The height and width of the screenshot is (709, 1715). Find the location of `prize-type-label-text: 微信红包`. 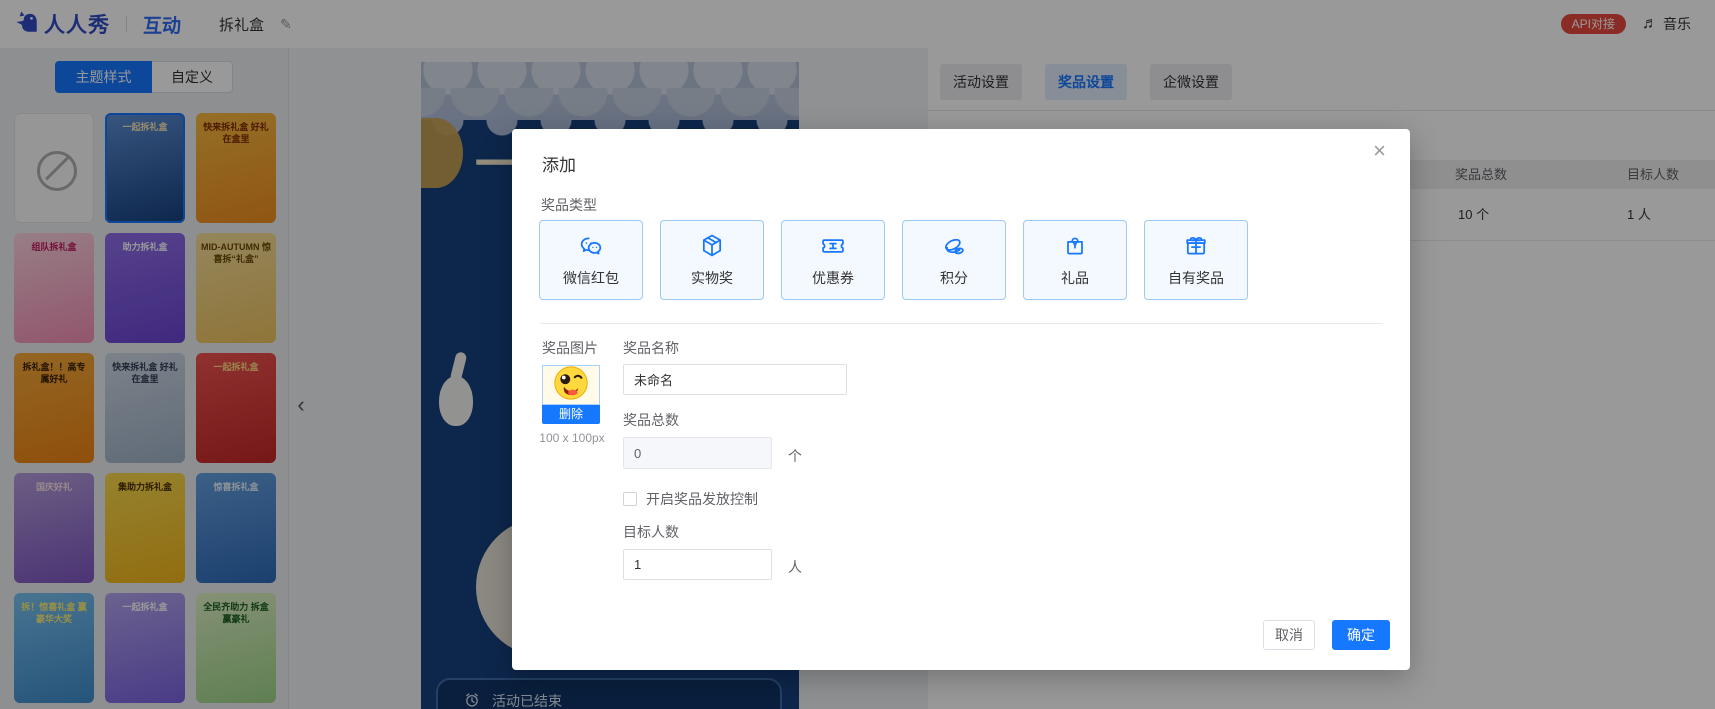

prize-type-label-text: 微信红包 is located at coordinates (591, 278).